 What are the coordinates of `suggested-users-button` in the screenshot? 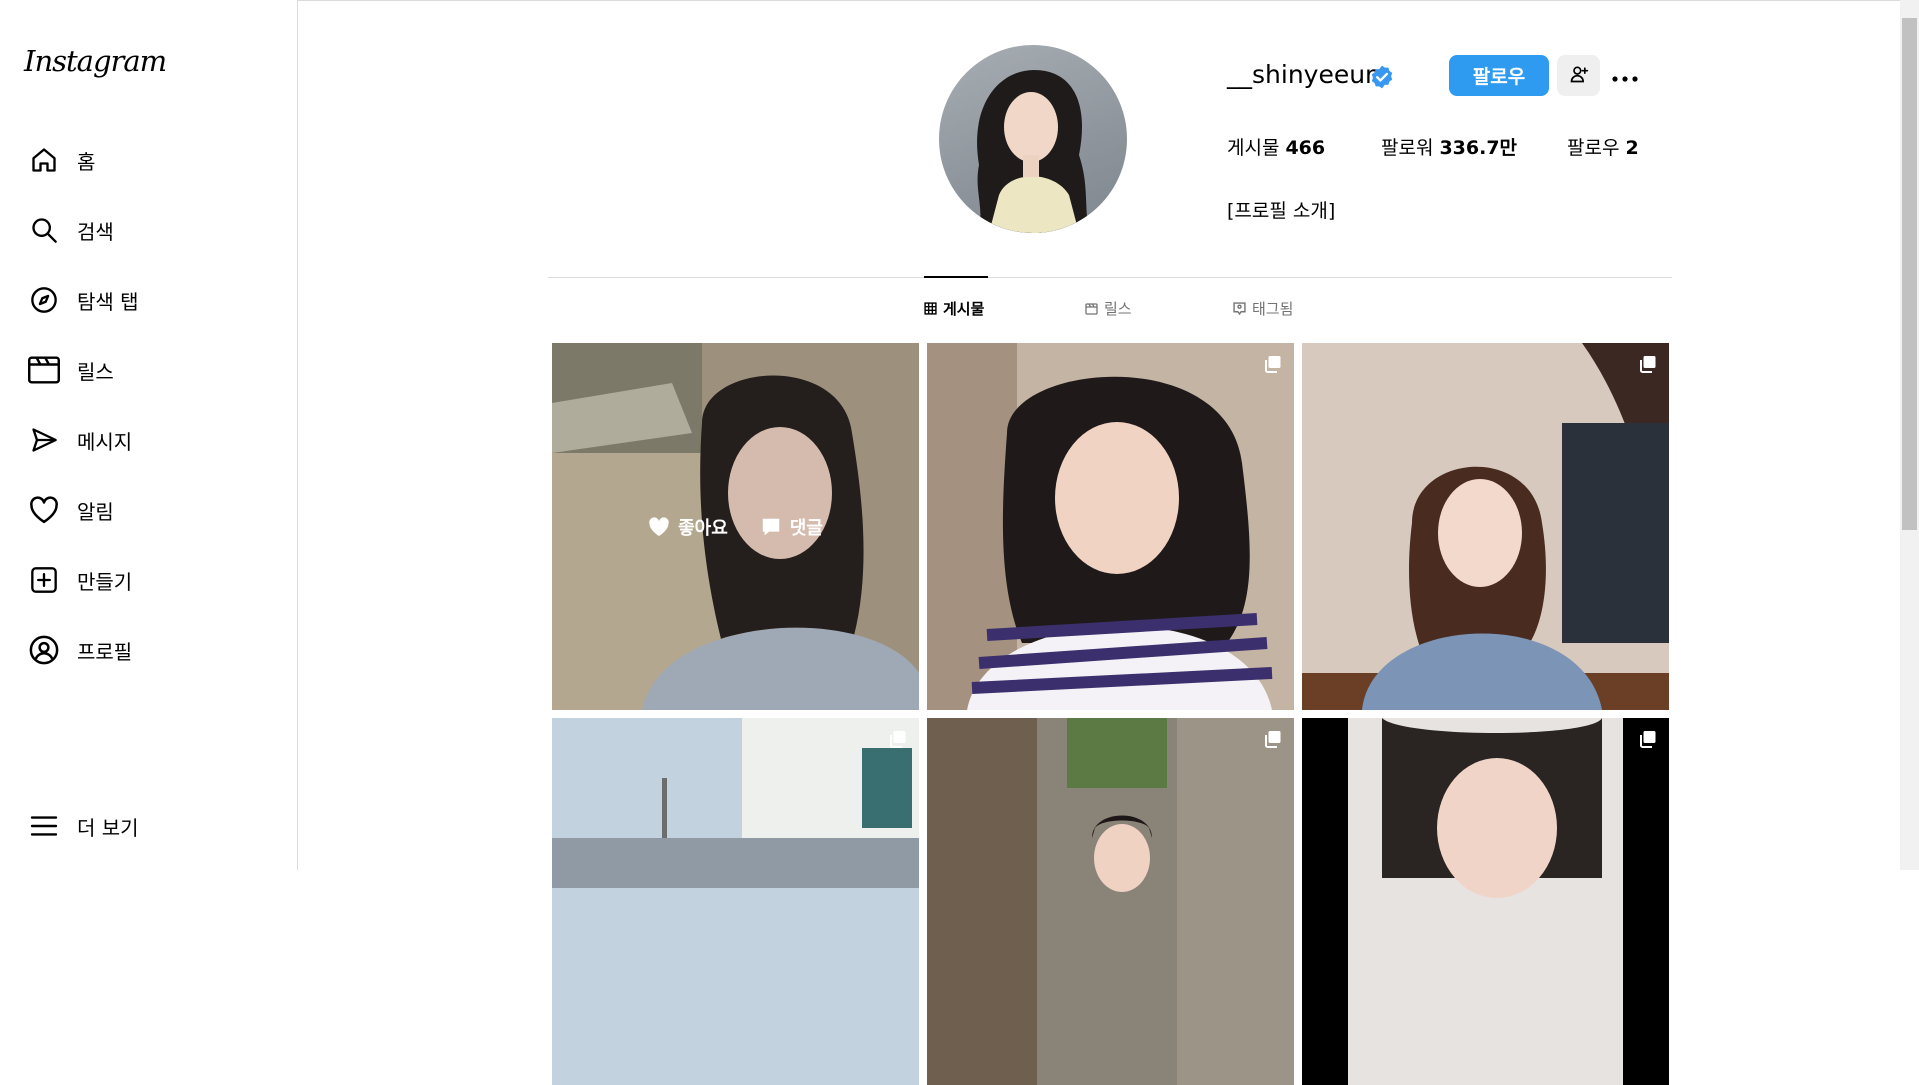 It's located at (1578, 75).